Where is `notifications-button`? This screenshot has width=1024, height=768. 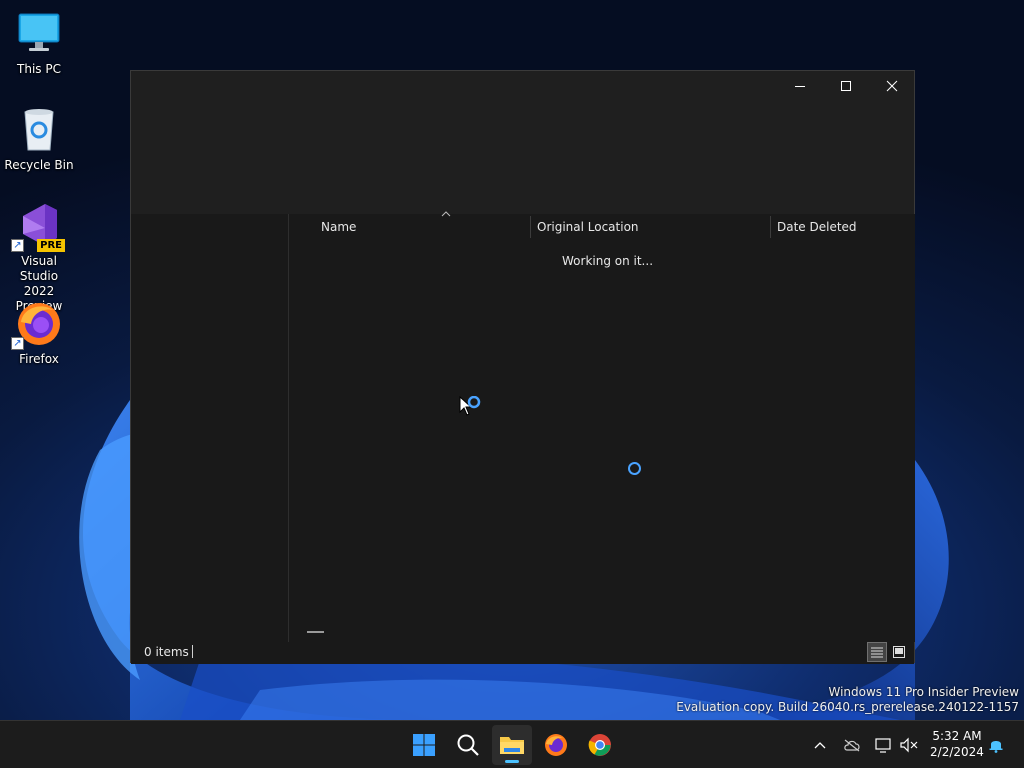 notifications-button is located at coordinates (996, 745).